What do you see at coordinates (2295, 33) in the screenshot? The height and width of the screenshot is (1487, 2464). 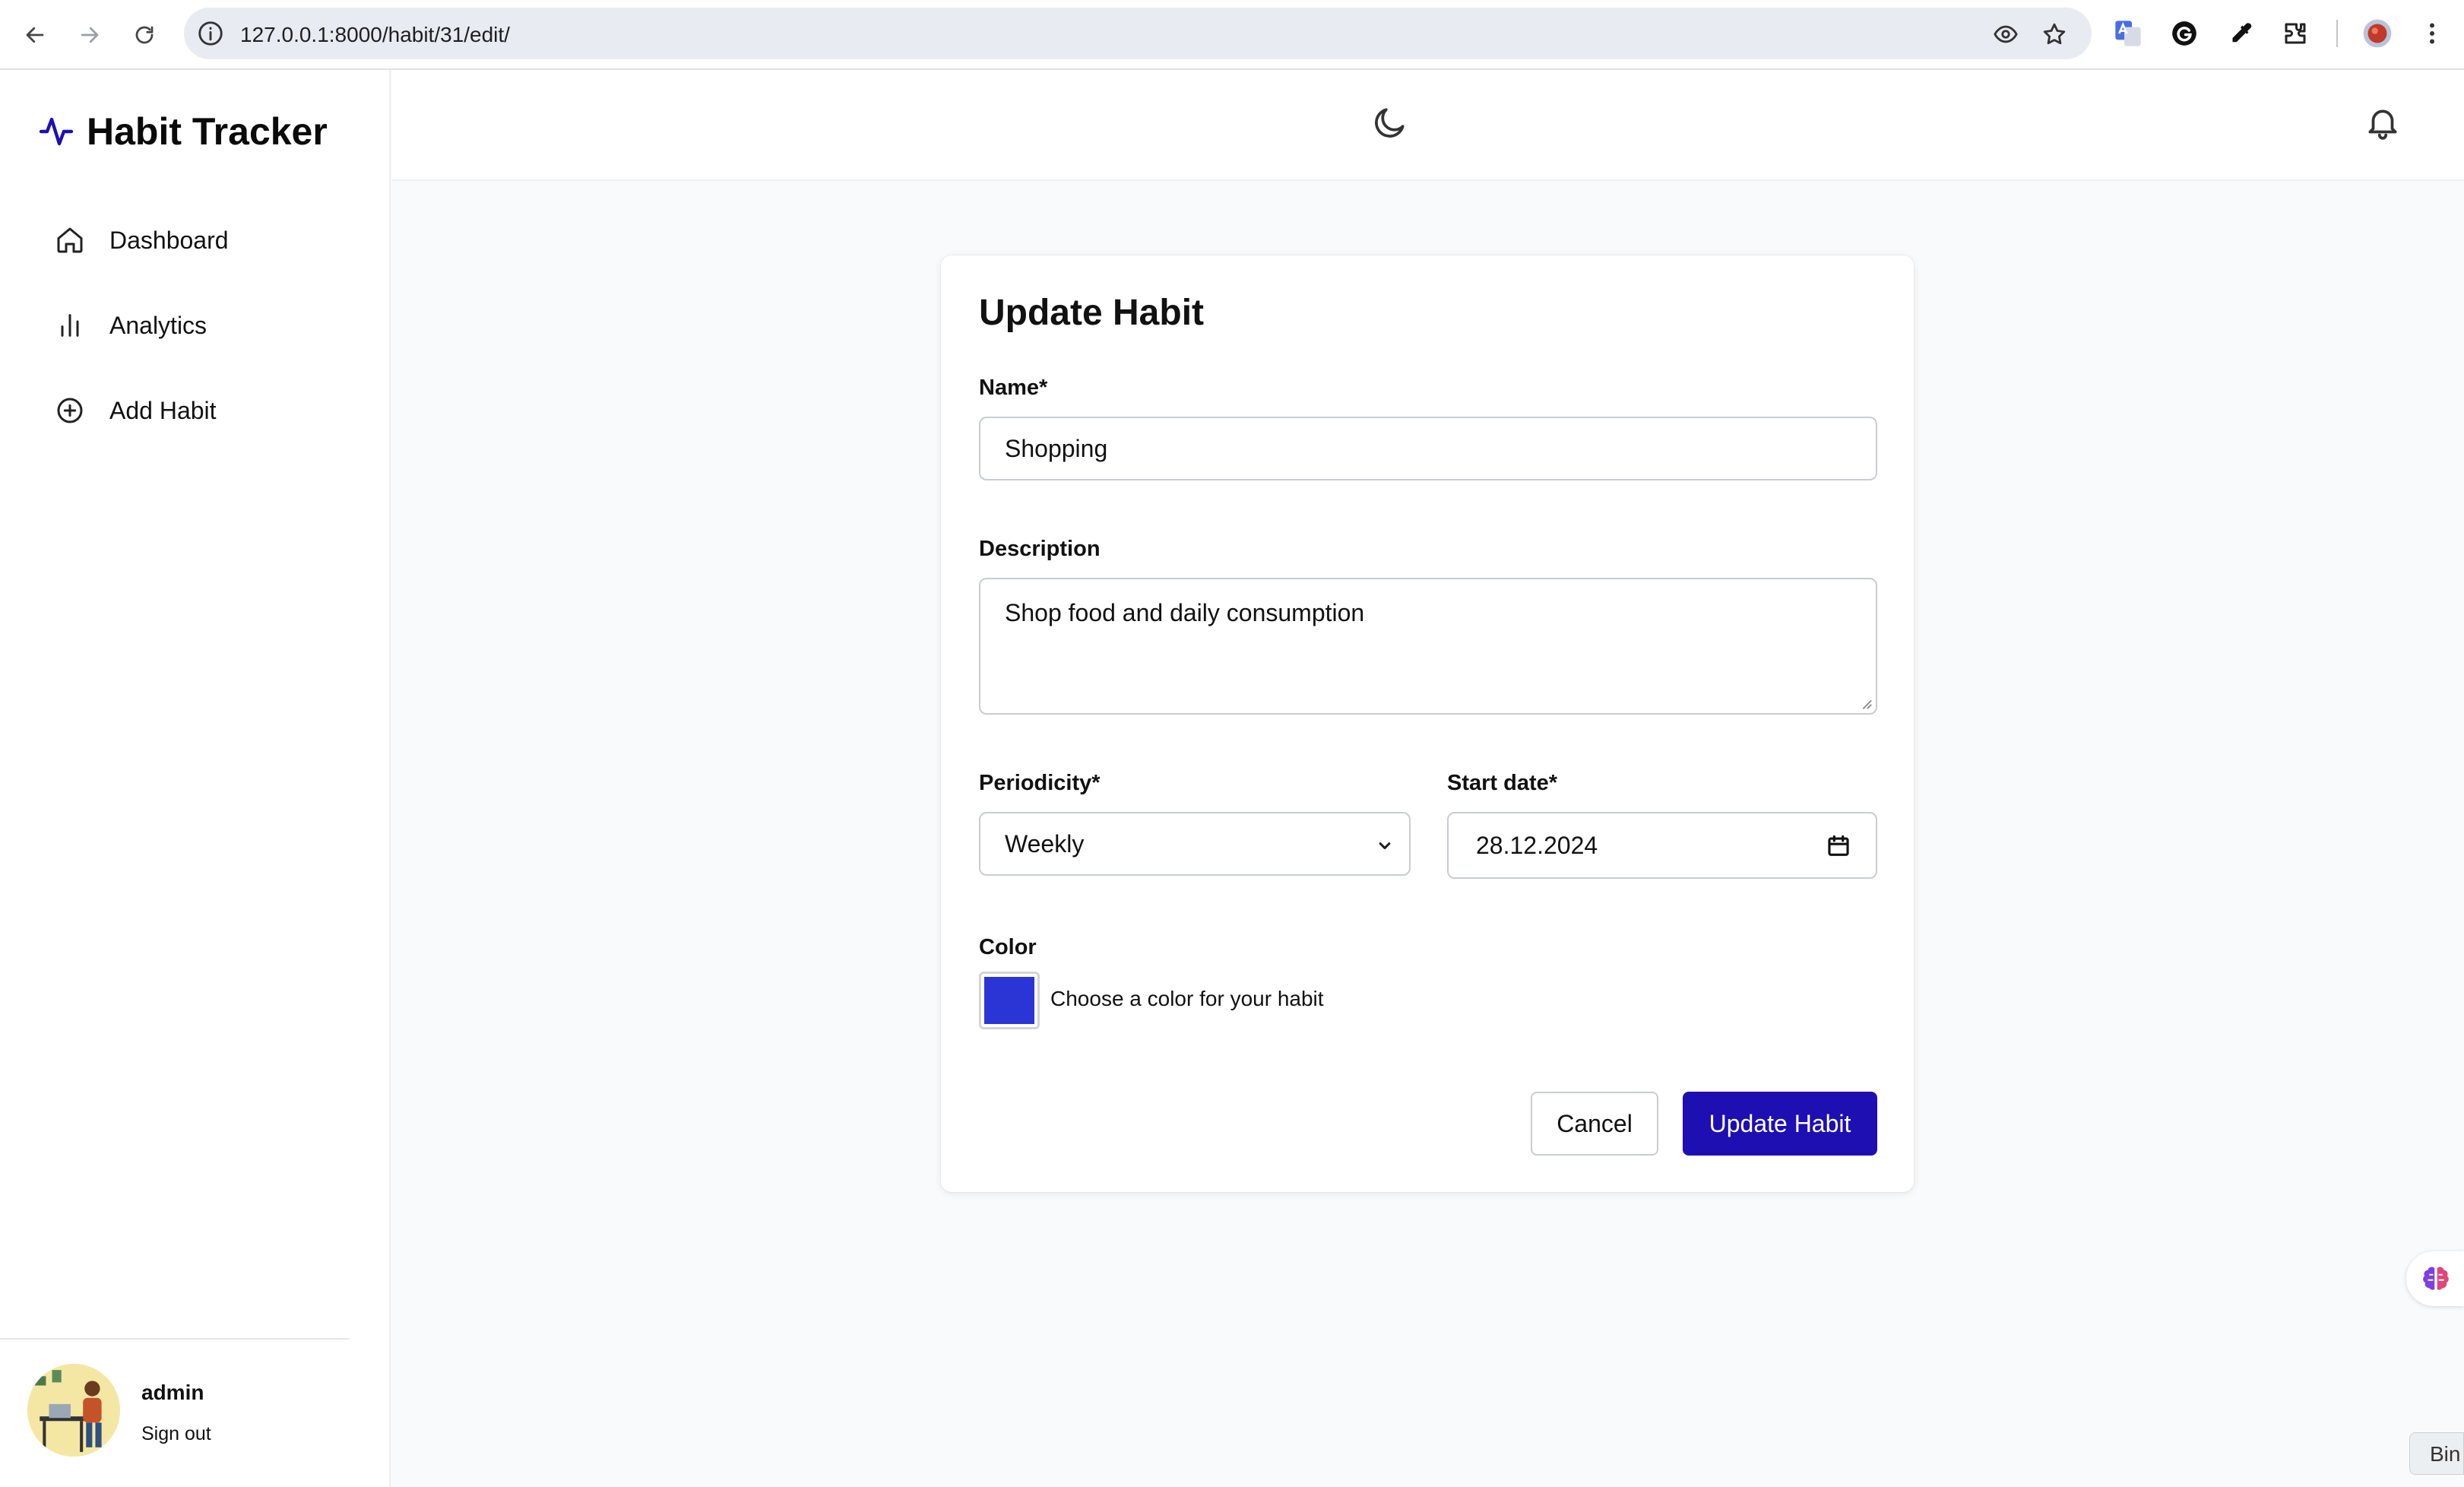 I see `extensions-puzzle-icon` at bounding box center [2295, 33].